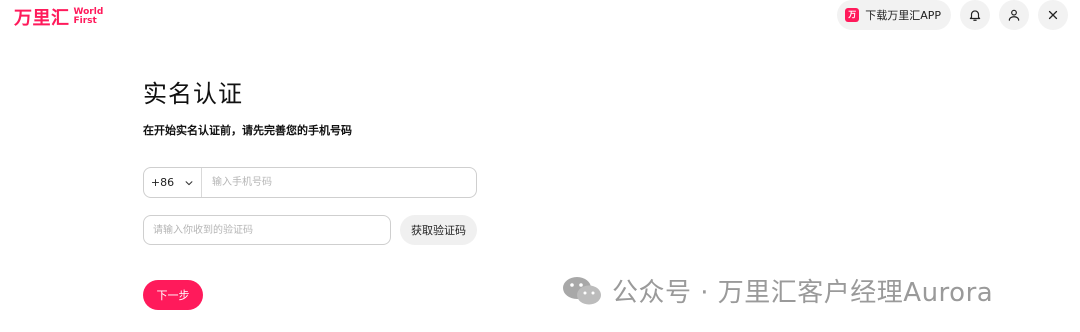 This screenshot has height=332, width=1080. What do you see at coordinates (173, 295) in the screenshot?
I see `next-button: 下一步` at bounding box center [173, 295].